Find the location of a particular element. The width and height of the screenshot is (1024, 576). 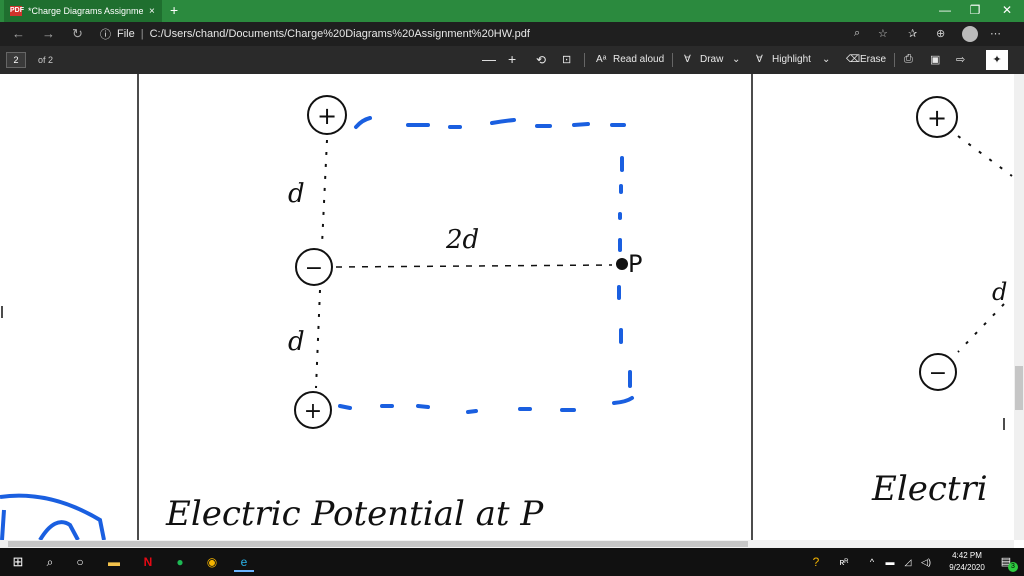

battery-icon: ▬ is located at coordinates (890, 562).